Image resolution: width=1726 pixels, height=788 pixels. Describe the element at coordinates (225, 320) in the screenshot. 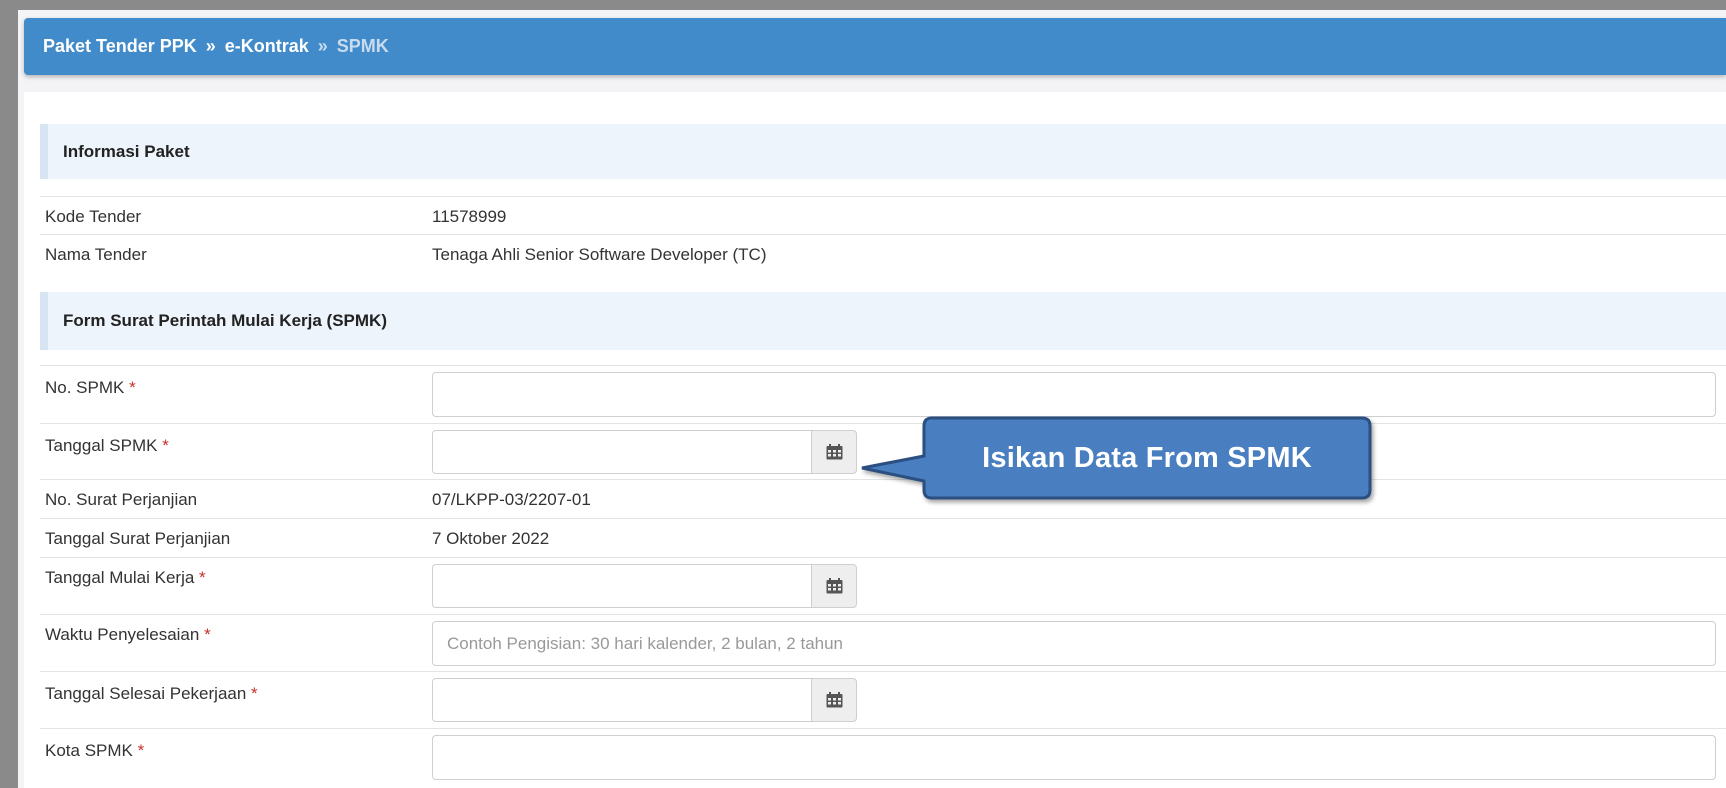

I see `section-title: Form Surat Perintah Mulai Kerja (SPMK)` at that location.